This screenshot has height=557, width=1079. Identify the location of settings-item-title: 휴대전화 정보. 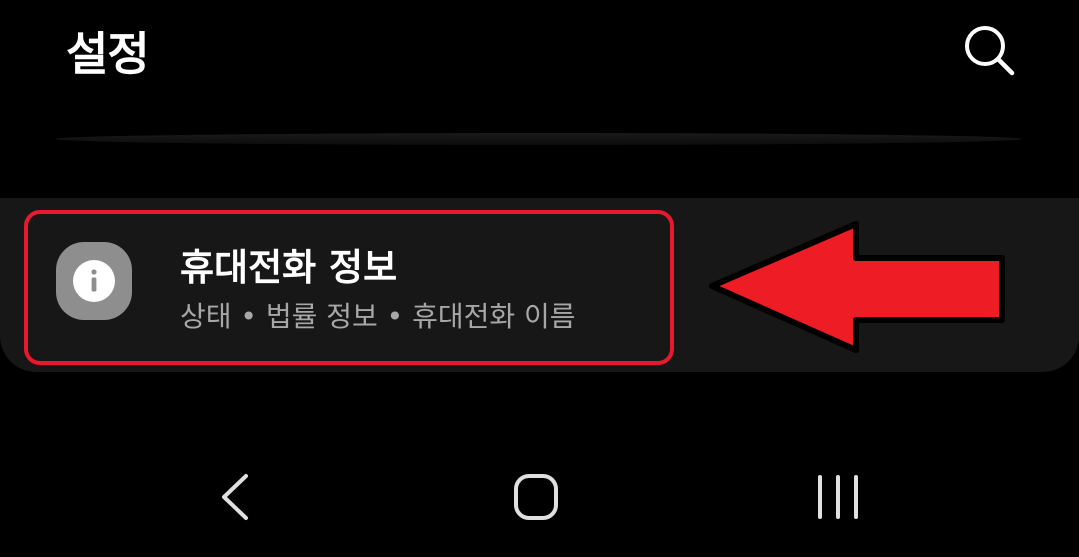
(289, 267).